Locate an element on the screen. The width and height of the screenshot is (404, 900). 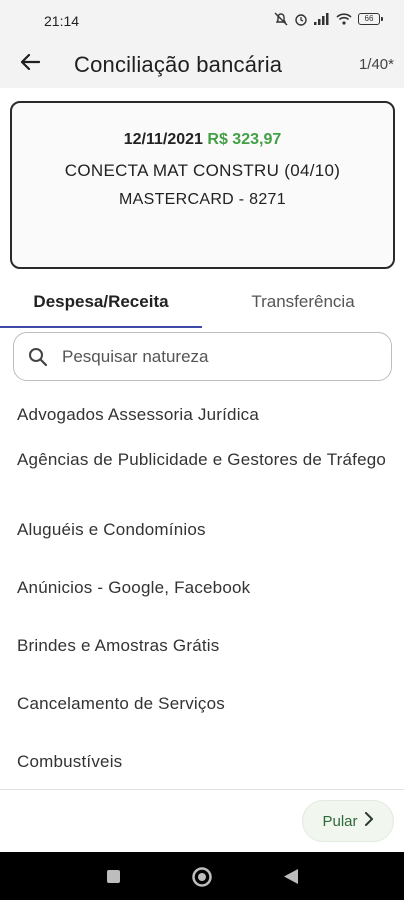
bottom-divider is located at coordinates (202, 789).